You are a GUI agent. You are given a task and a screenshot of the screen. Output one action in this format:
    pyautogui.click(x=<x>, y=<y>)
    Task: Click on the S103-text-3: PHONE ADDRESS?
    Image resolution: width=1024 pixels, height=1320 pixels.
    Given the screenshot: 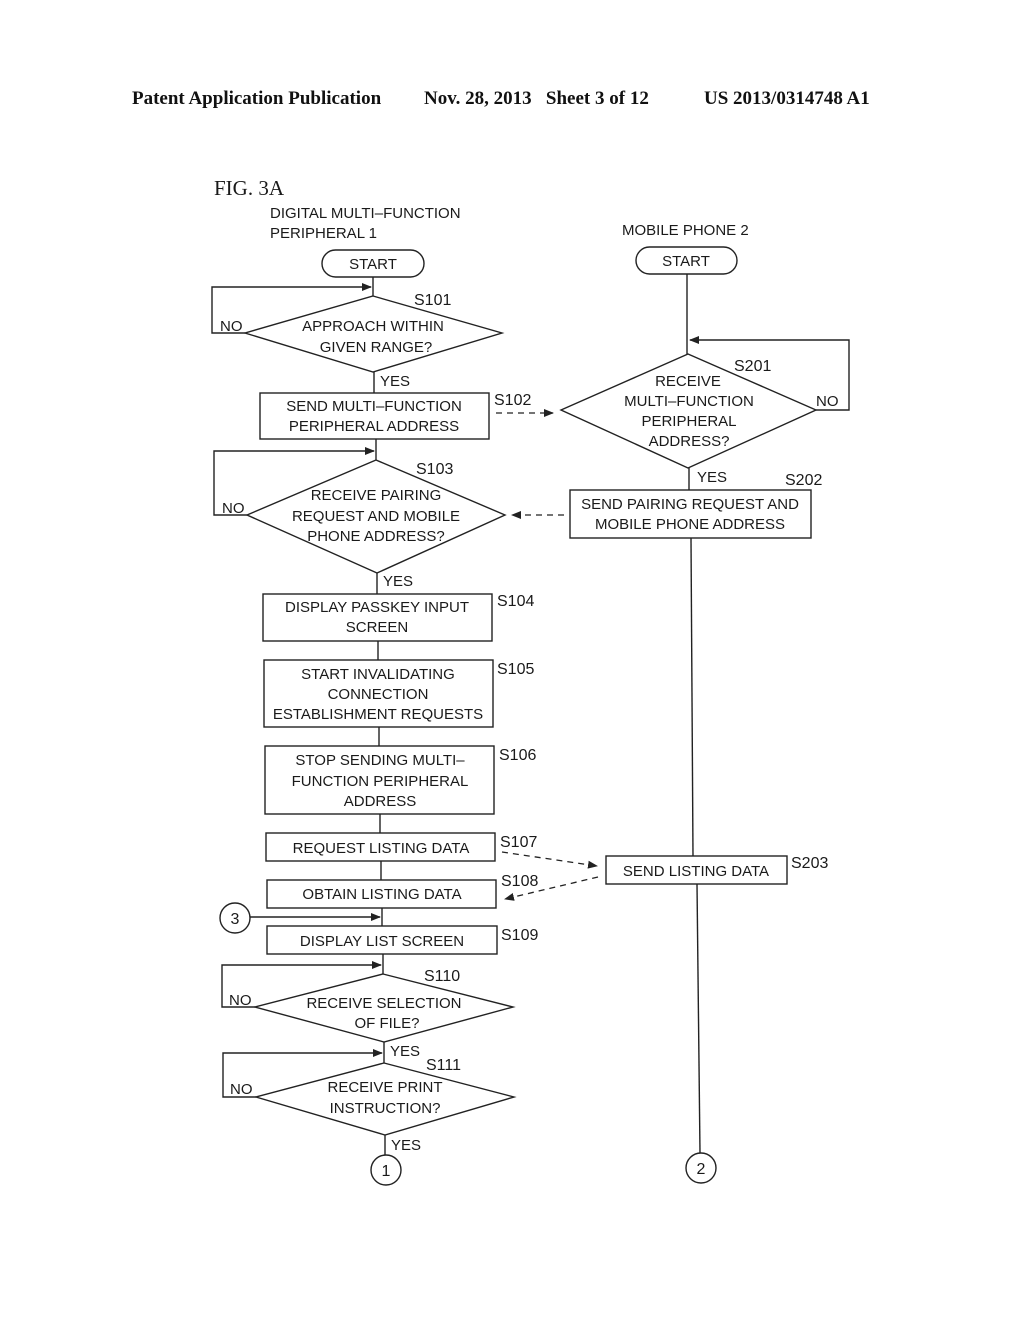 What is the action you would take?
    pyautogui.click(x=376, y=536)
    